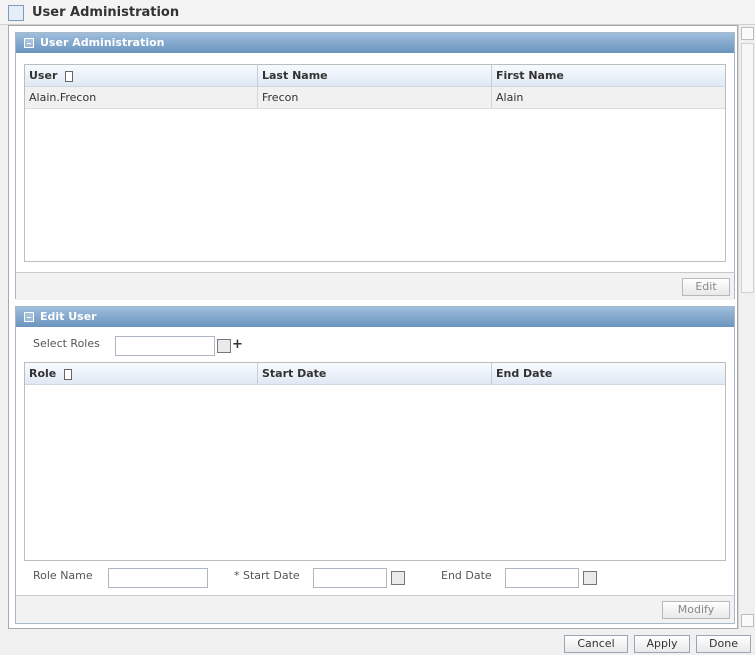  Describe the element at coordinates (746, 327) in the screenshot. I see `vertical-scrollbar` at that location.